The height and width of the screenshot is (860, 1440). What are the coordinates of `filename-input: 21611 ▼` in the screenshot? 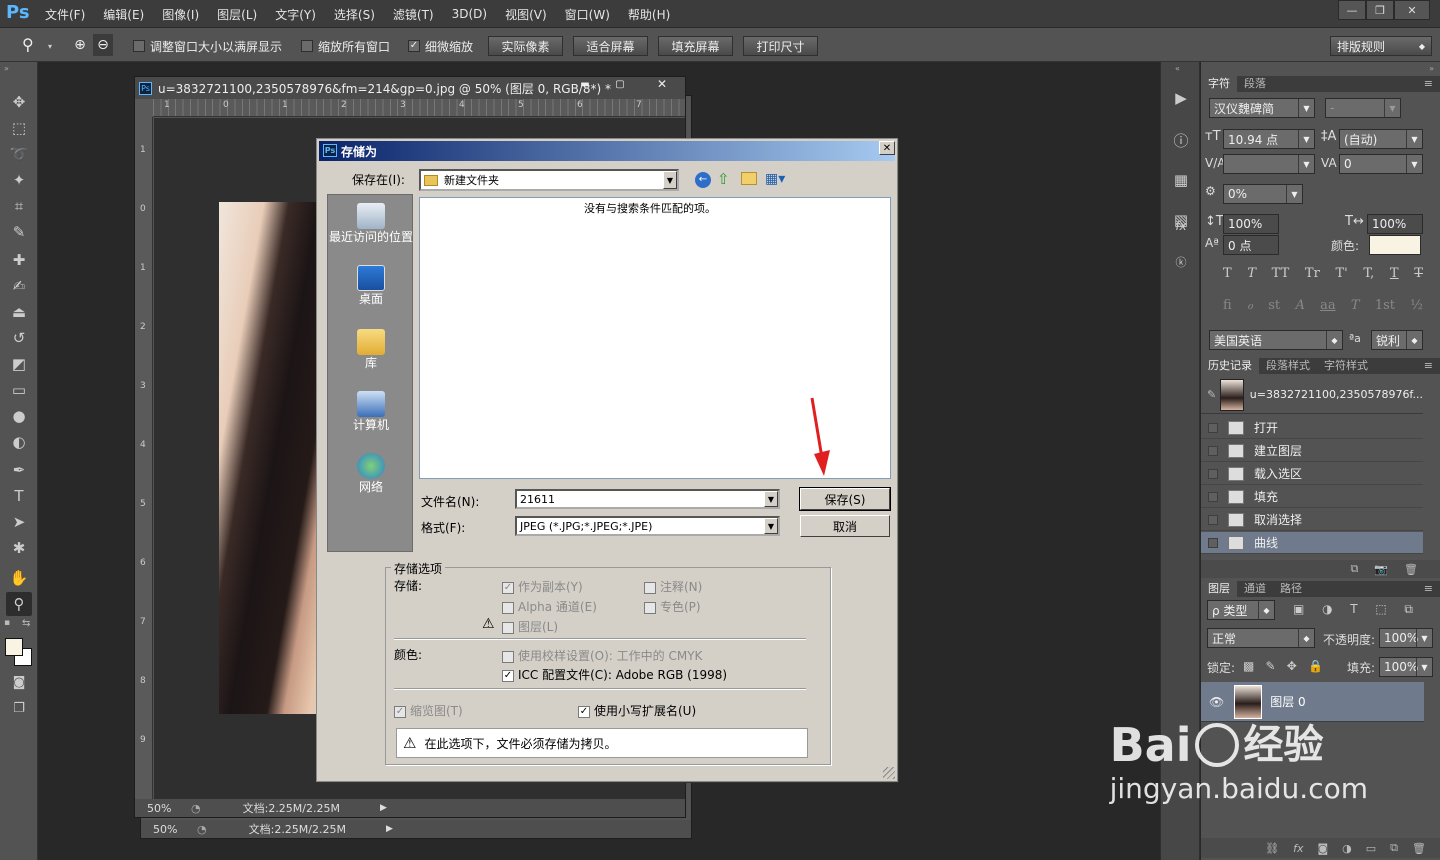 It's located at (647, 499).